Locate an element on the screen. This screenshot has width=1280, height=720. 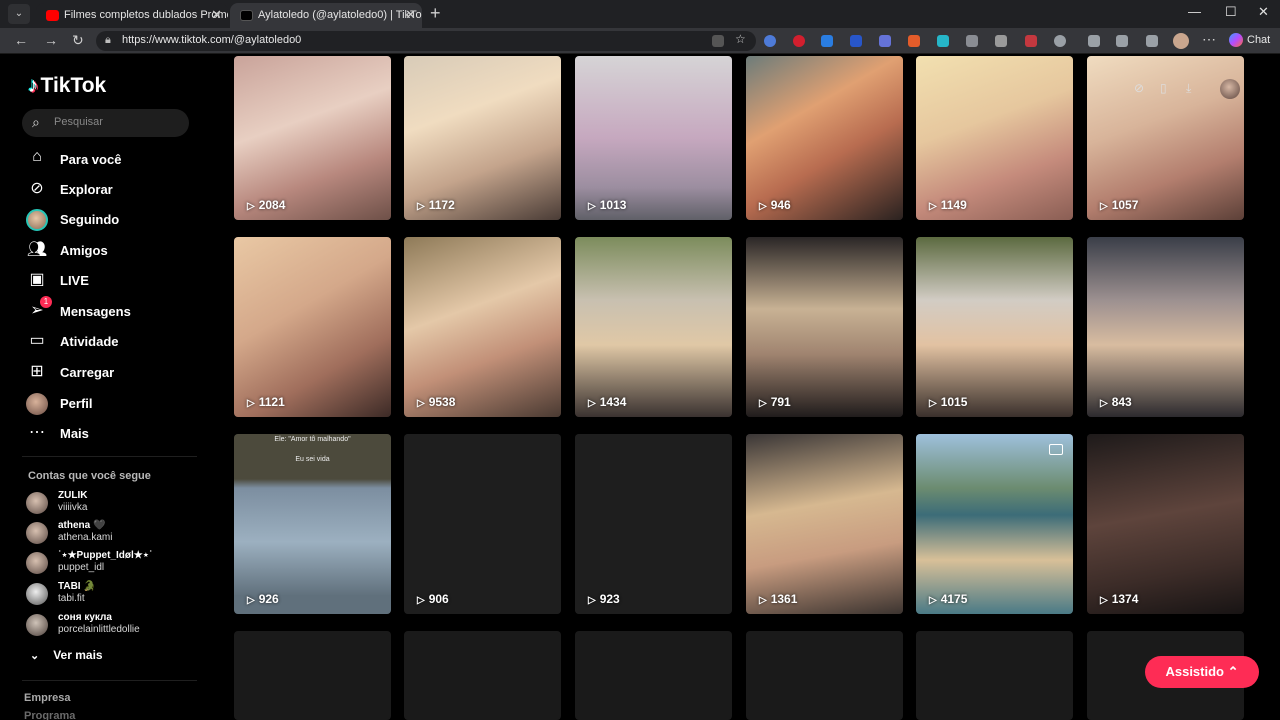
app-install-icon is located at coordinates (718, 41).